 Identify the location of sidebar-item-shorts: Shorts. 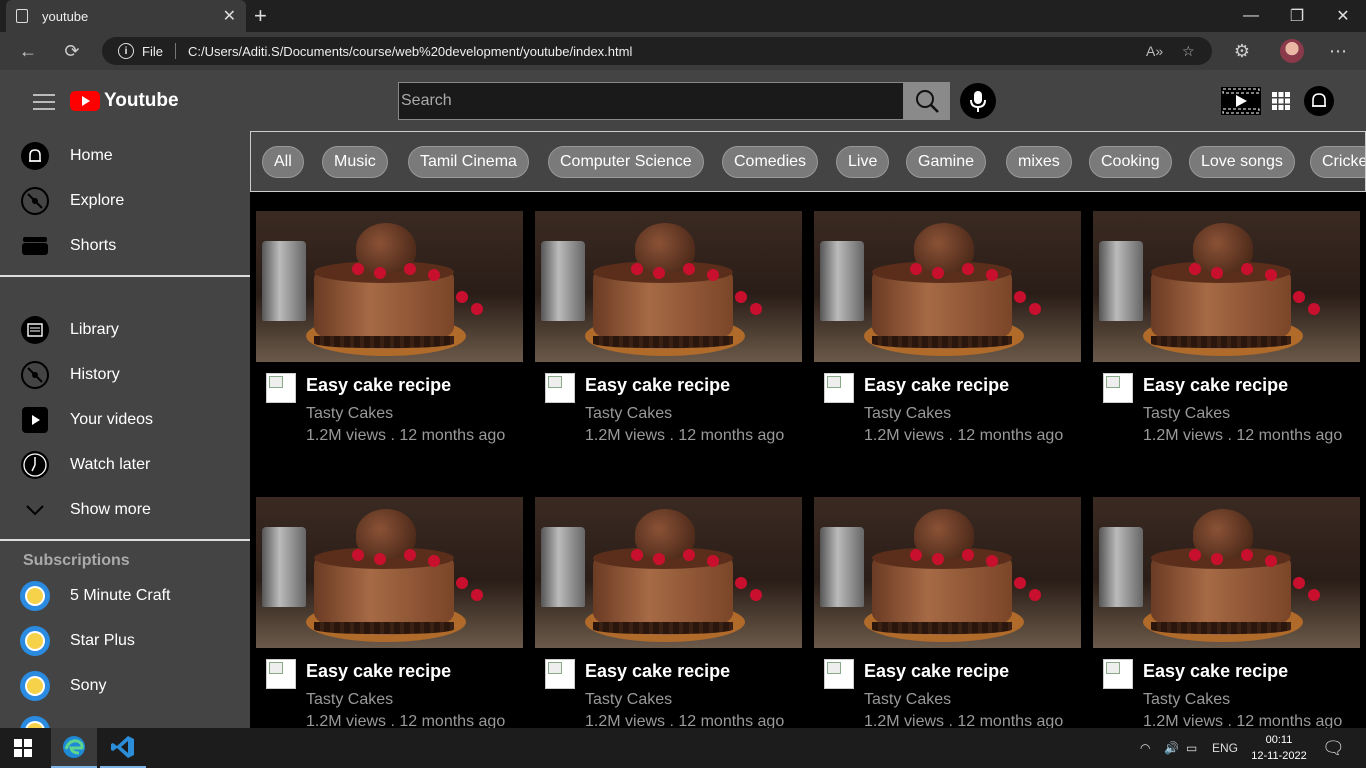
(125, 245).